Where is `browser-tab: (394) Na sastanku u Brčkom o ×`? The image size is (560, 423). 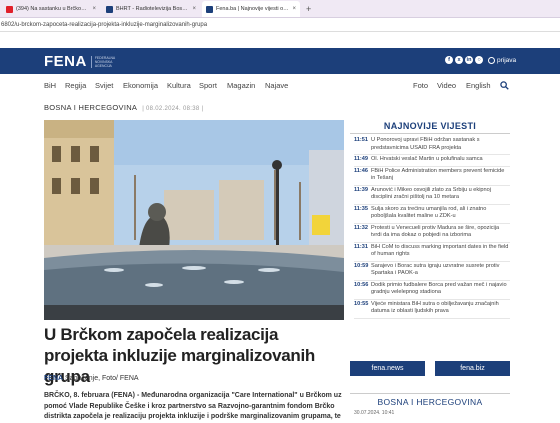 browser-tab: (394) Na sastanku u Brčkom o × is located at coordinates (51, 9).